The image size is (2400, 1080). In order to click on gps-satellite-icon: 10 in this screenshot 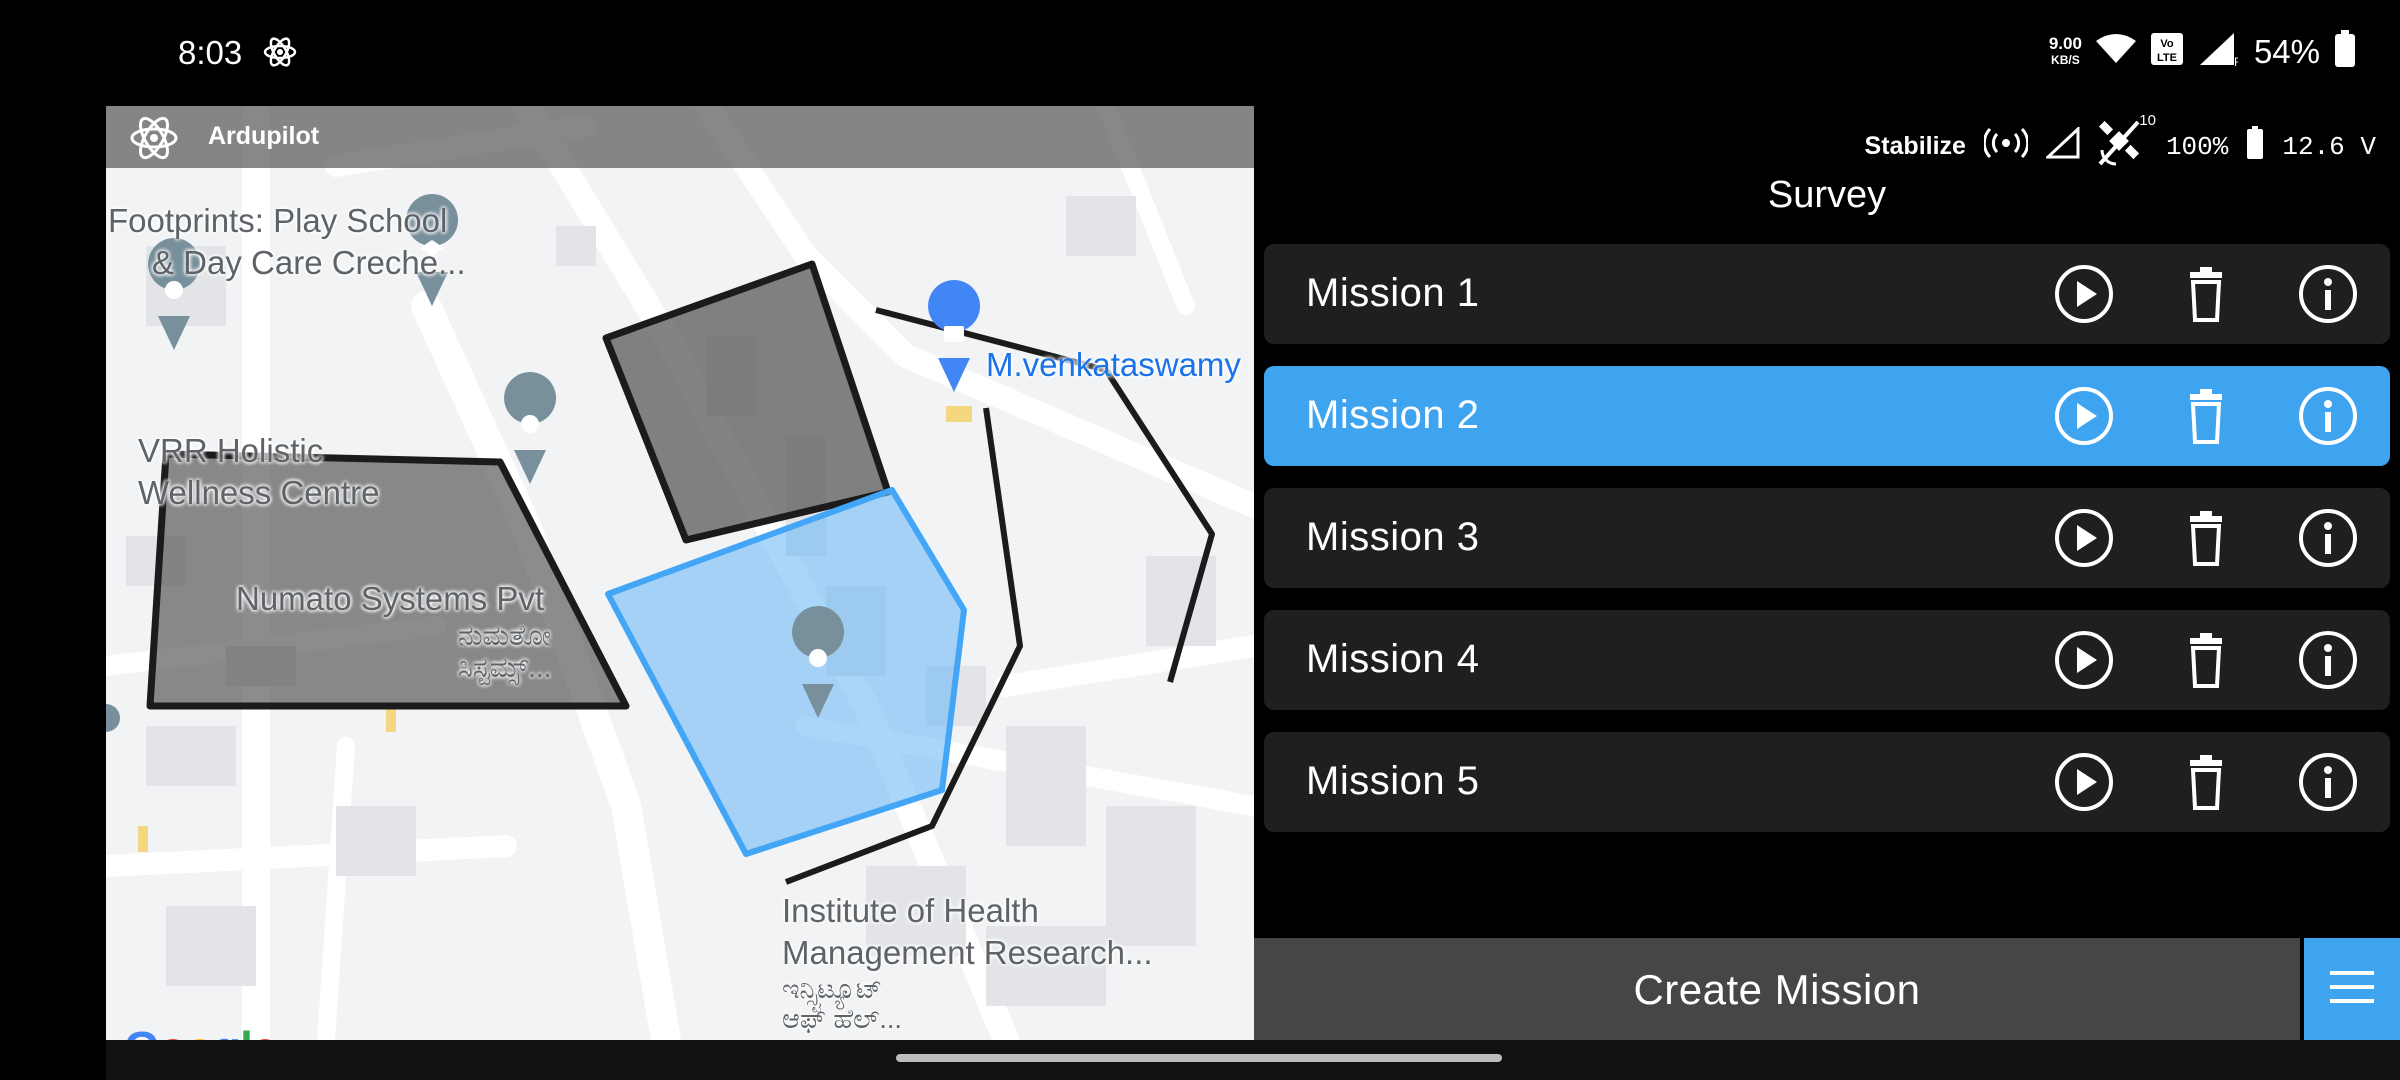, I will do `click(2127, 142)`.